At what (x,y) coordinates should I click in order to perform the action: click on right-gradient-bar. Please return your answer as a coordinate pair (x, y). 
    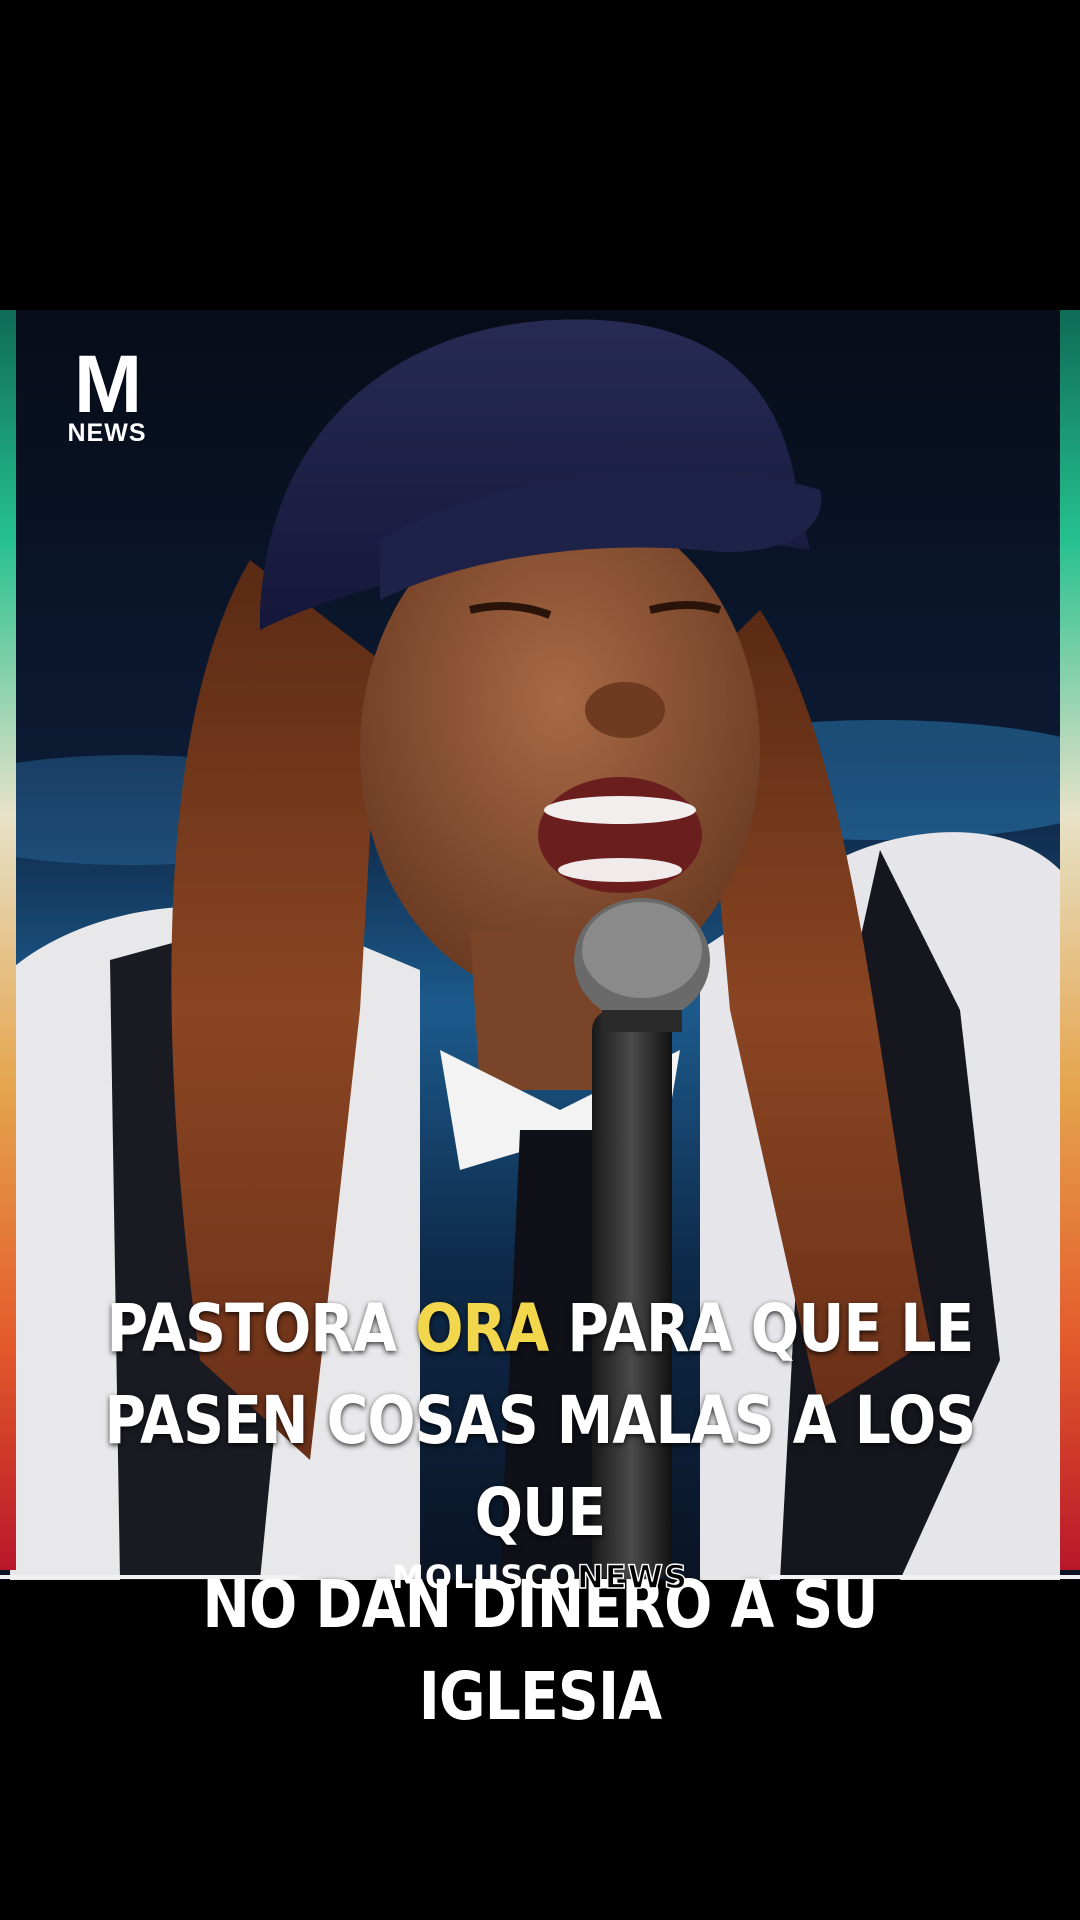
    Looking at the image, I should click on (1070, 940).